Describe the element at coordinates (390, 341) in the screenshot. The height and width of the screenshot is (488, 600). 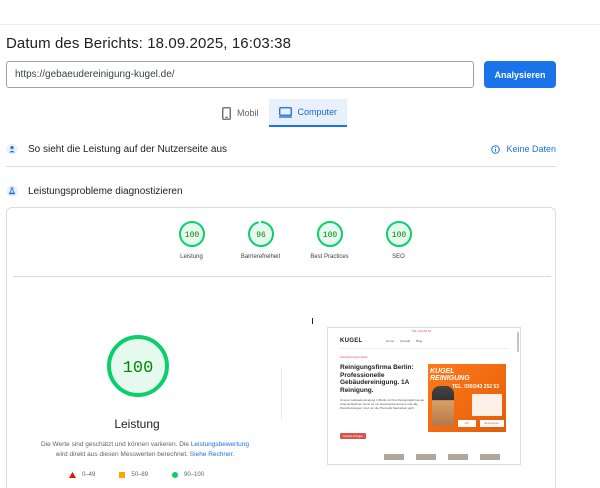
I see `site-nav-item: Home` at that location.